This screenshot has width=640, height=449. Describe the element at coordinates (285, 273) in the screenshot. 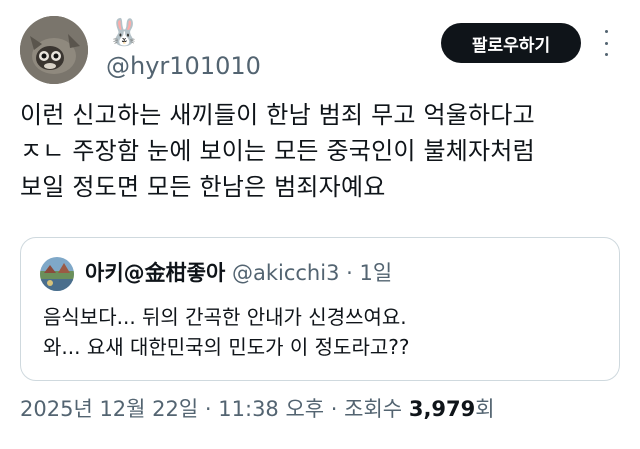

I see `quote-author-handle: @akicchi3` at that location.